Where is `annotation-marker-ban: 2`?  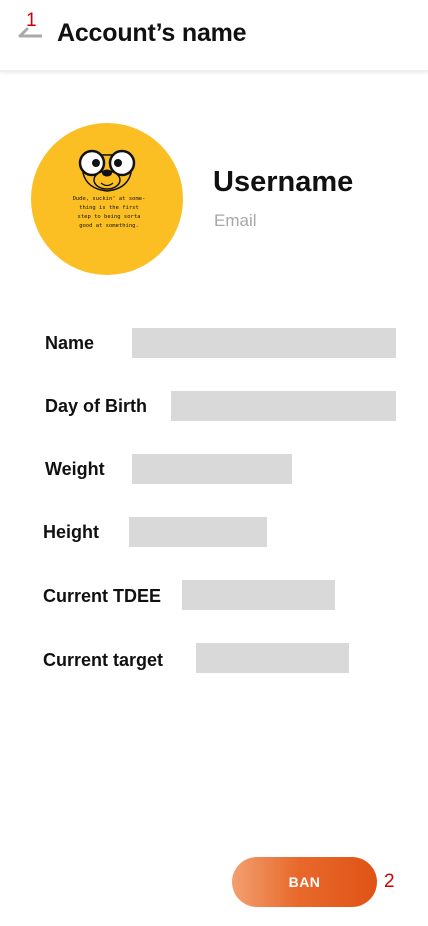 annotation-marker-ban: 2 is located at coordinates (389, 881).